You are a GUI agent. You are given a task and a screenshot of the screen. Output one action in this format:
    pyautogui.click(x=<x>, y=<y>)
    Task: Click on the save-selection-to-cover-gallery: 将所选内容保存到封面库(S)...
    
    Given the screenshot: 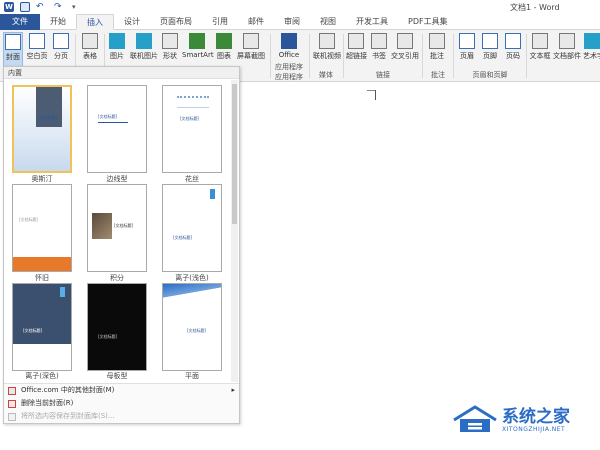 What is the action you would take?
    pyautogui.click(x=121, y=416)
    